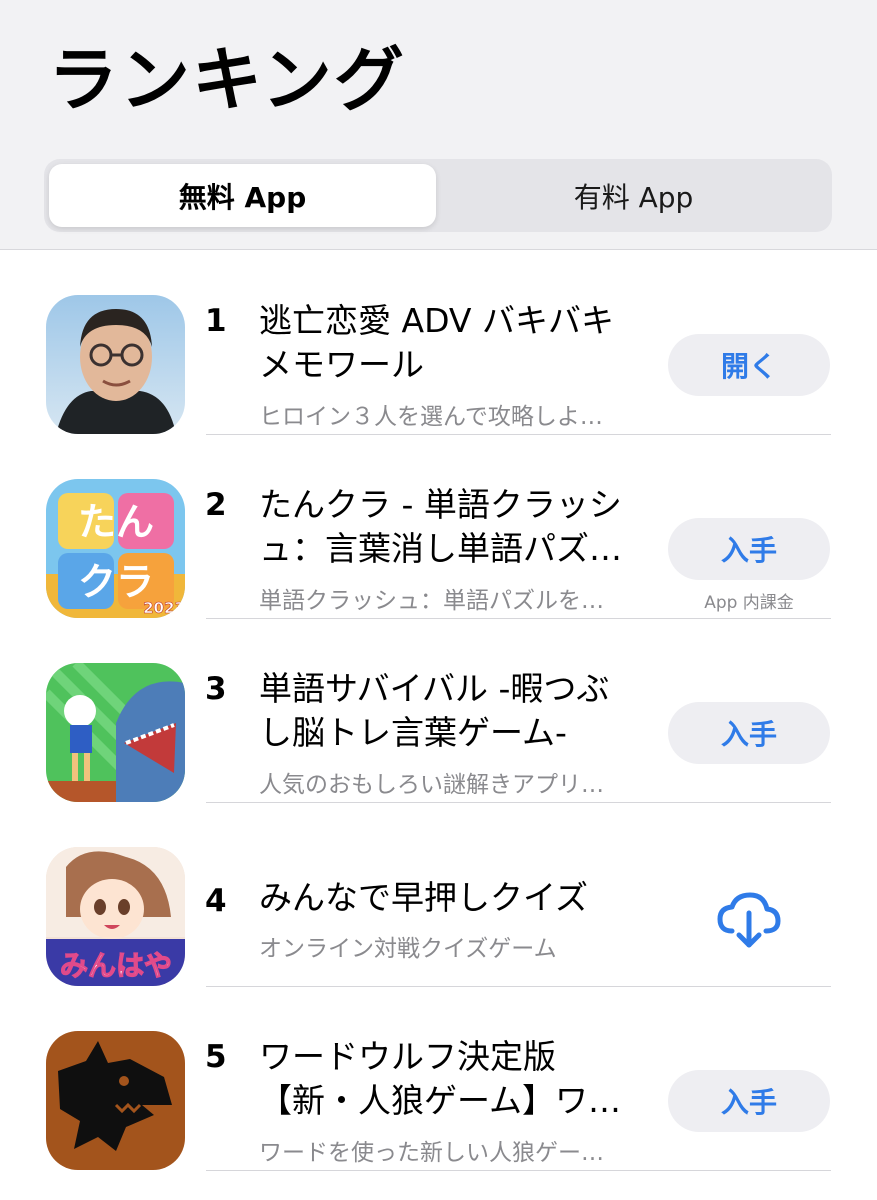 The image size is (877, 1200). I want to click on rank-number: 5, so click(216, 1057).